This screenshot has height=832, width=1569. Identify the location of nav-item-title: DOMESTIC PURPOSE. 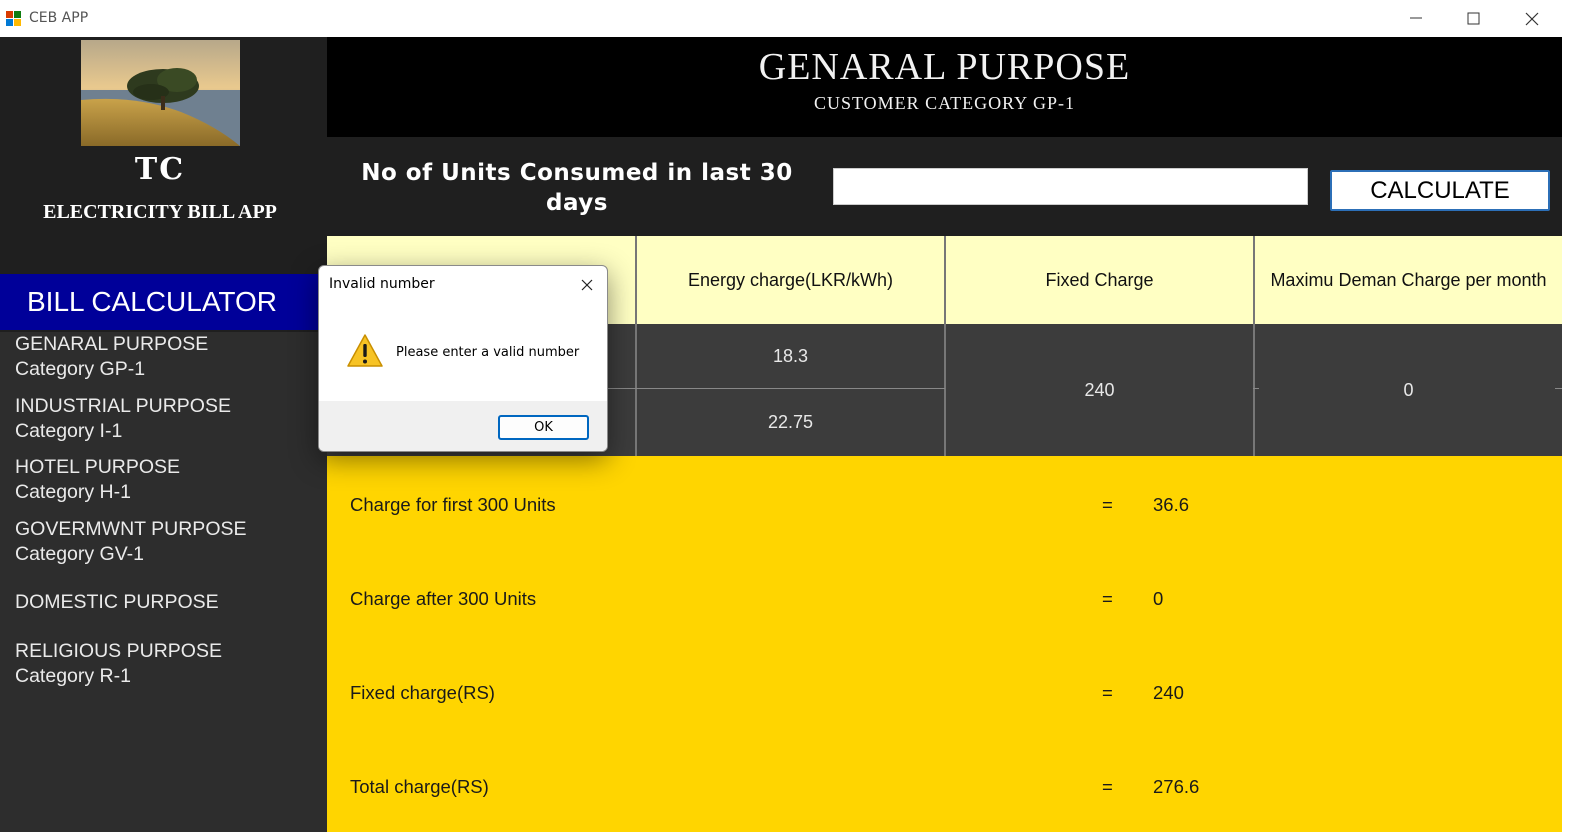
(117, 602).